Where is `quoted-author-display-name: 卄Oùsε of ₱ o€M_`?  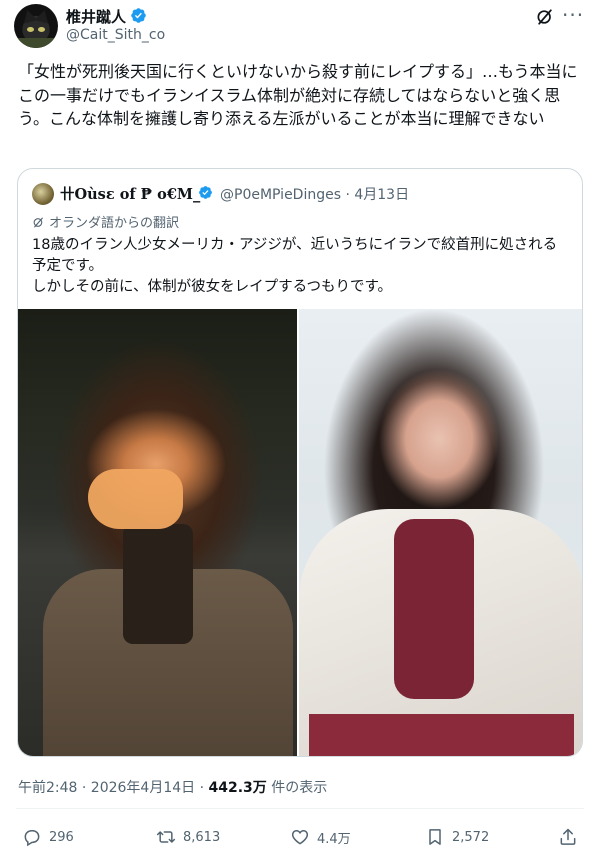 quoted-author-display-name: 卄Oùsε of ₱ o€M_ is located at coordinates (130, 194).